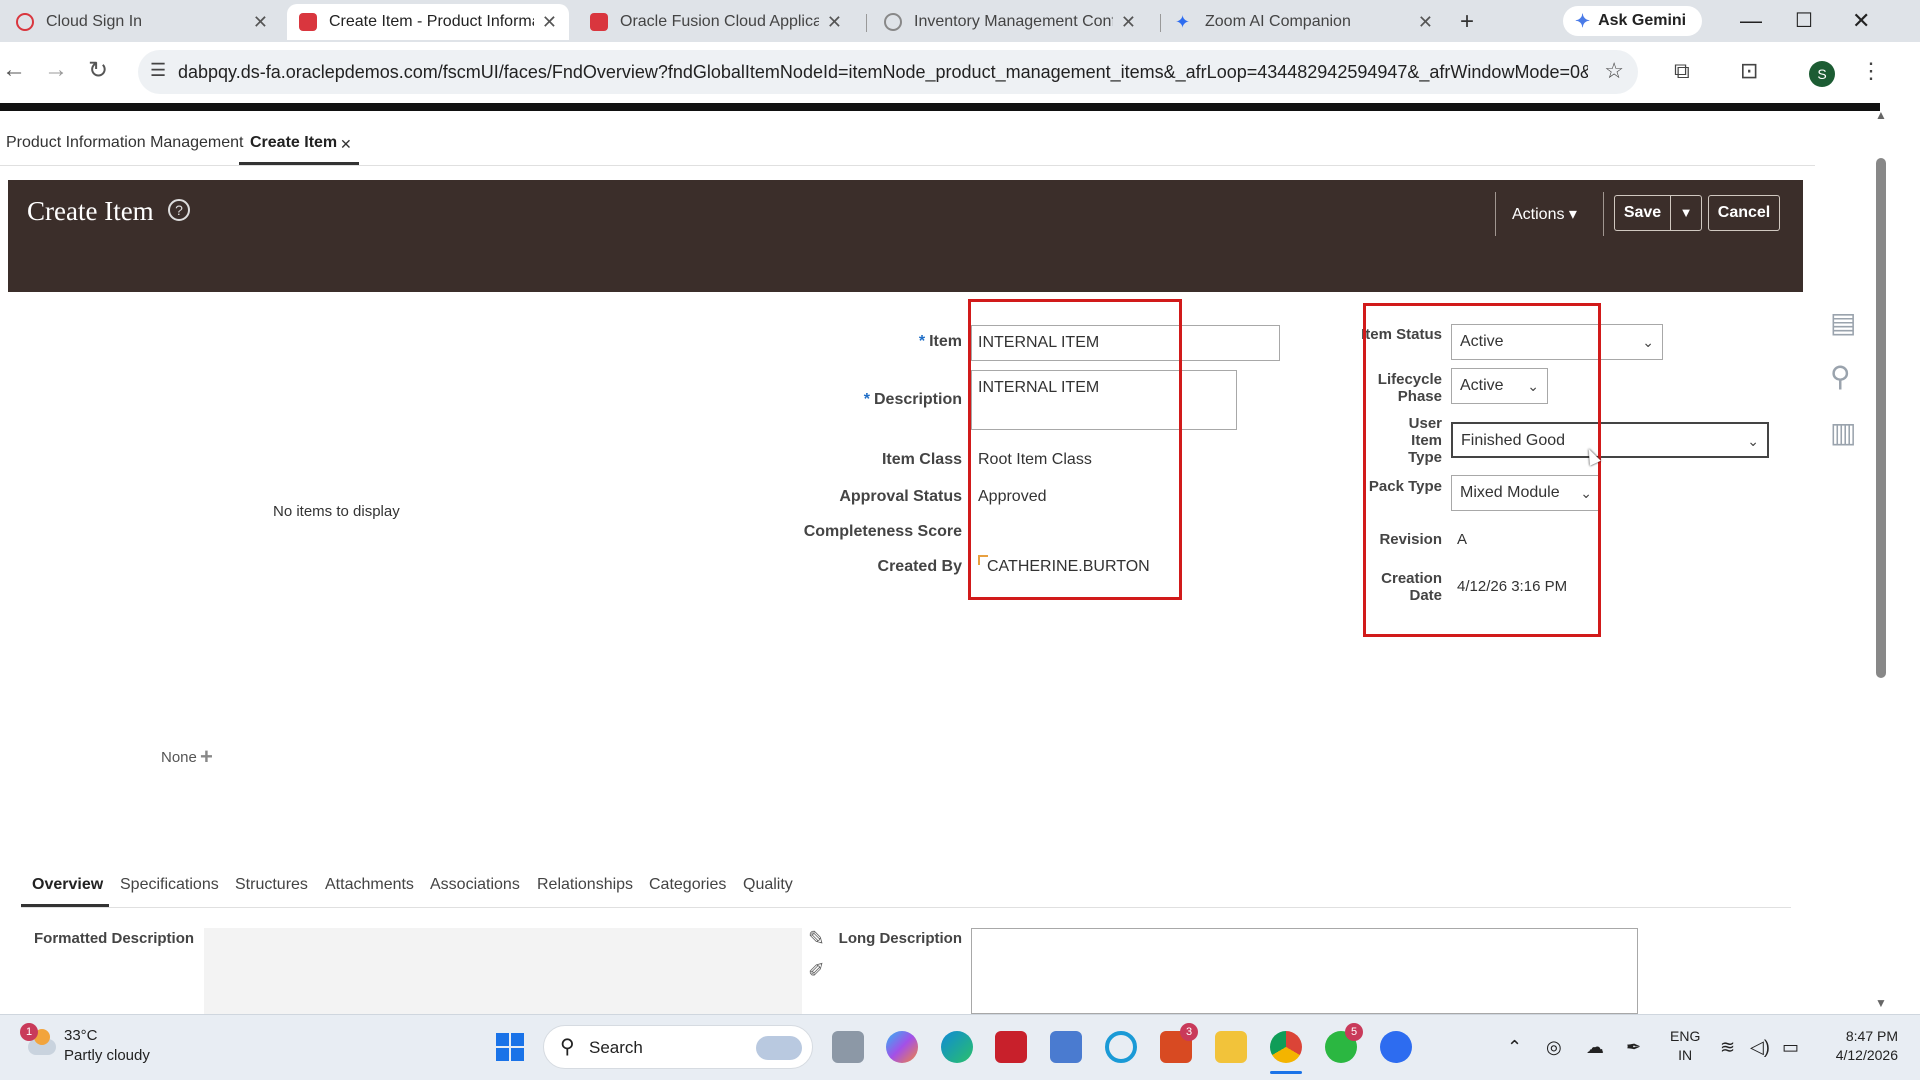 The height and width of the screenshot is (1080, 1920). Describe the element at coordinates (336, 511) in the screenshot. I see `empty-items-message: No items to display` at that location.